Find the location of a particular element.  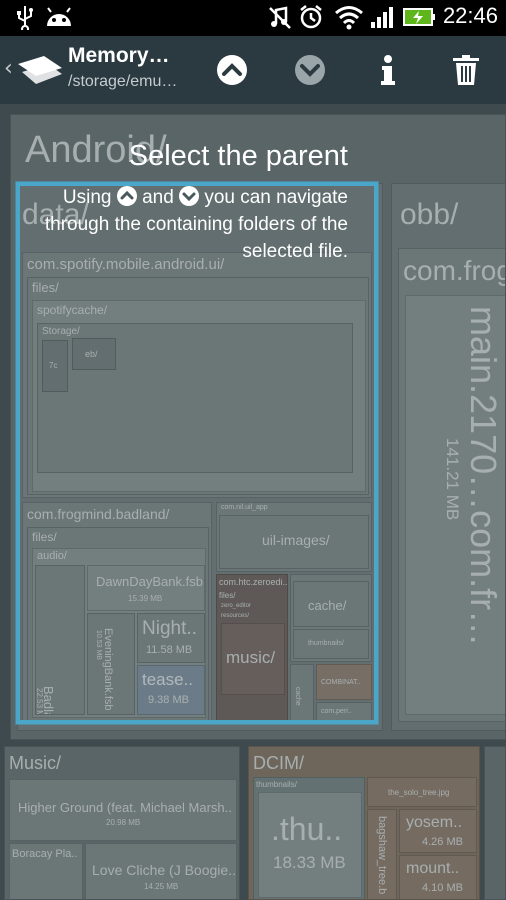

status-bar: 22:46 is located at coordinates (253, 18).